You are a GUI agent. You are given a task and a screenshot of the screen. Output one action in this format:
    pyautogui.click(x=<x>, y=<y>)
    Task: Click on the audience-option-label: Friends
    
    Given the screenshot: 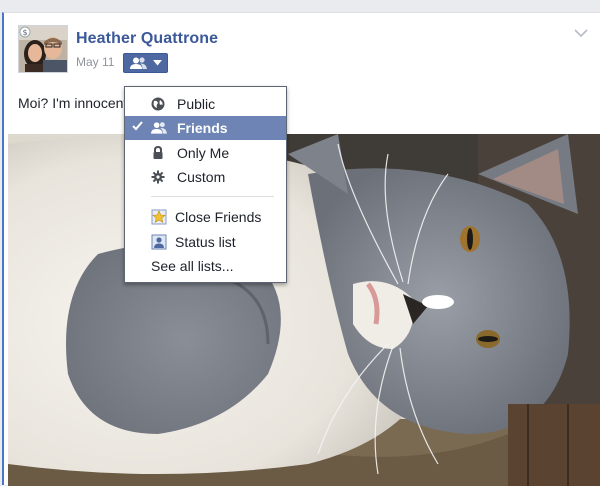 What is the action you would take?
    pyautogui.click(x=202, y=128)
    